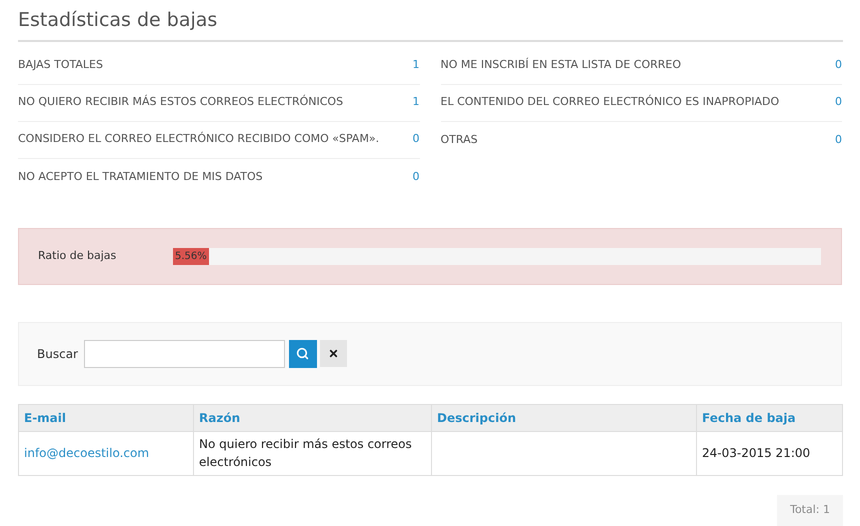 The height and width of the screenshot is (526, 860). What do you see at coordinates (199, 139) in the screenshot?
I see `stat-label: CONSIDERO EL CORREO ELECTRÓNICO RECIBIDO COMO «SPAM».` at bounding box center [199, 139].